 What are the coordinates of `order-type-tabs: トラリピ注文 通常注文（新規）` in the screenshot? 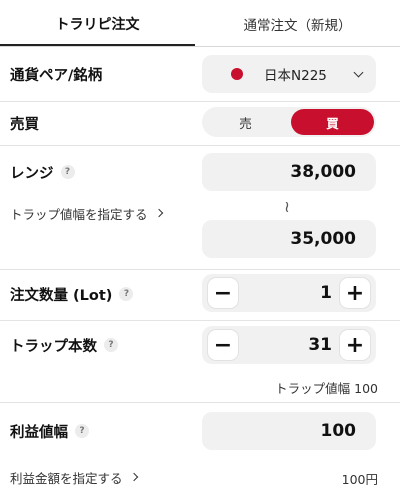 It's located at (200, 23).